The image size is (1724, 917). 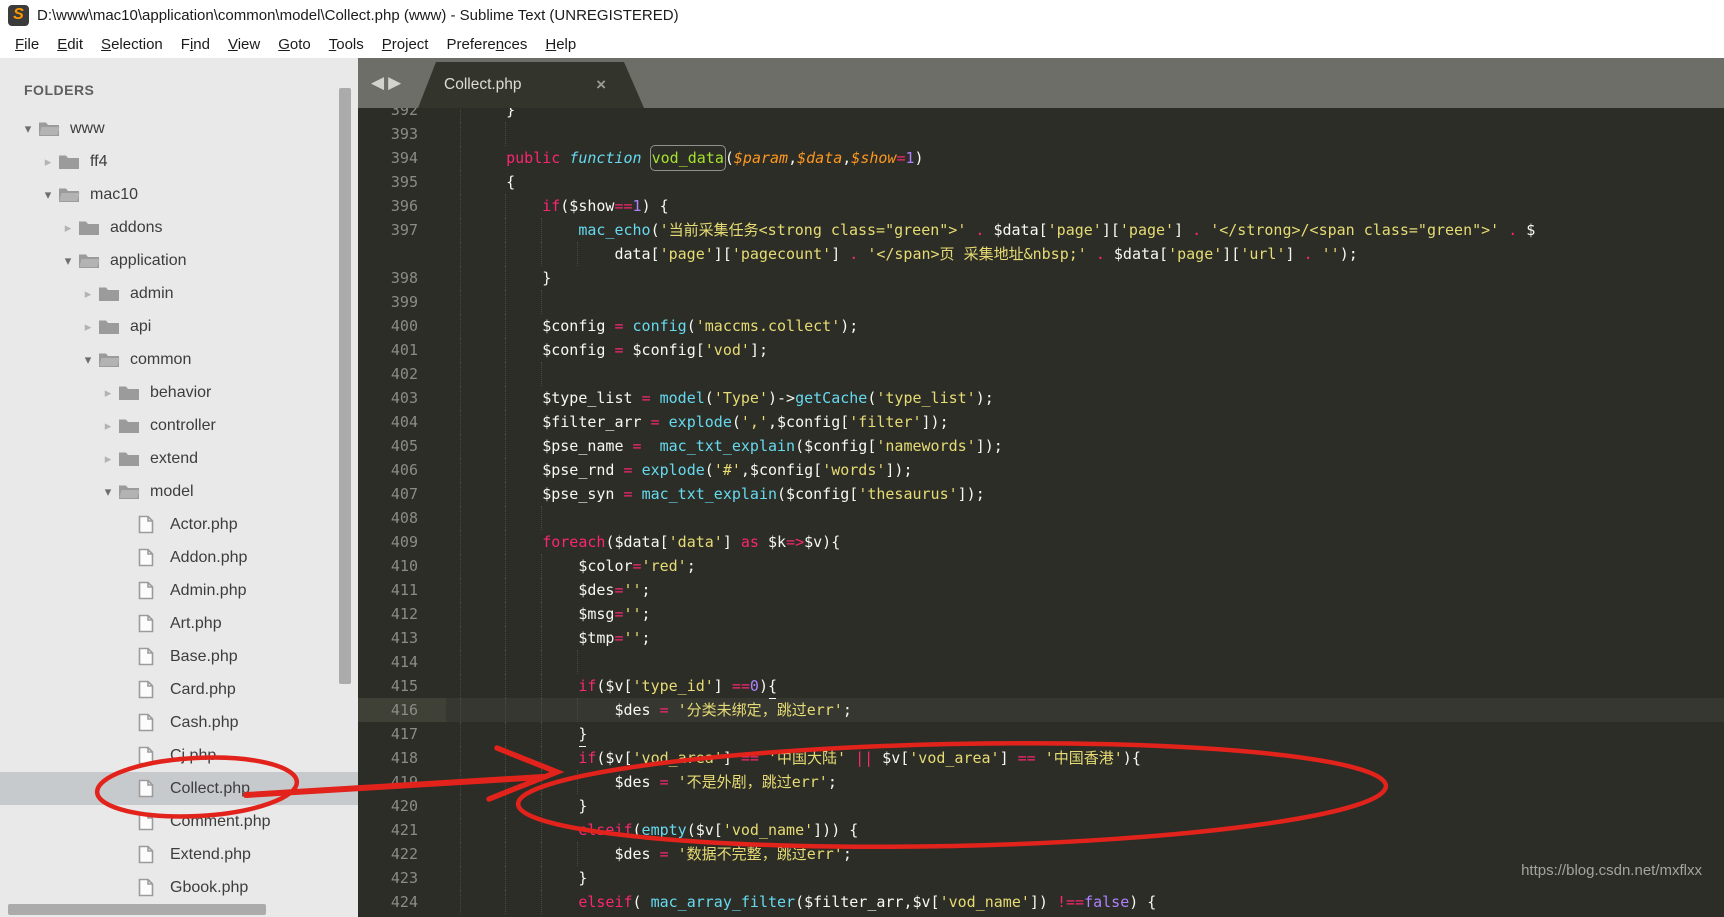 I want to click on menu-selection: Selection, so click(x=132, y=44).